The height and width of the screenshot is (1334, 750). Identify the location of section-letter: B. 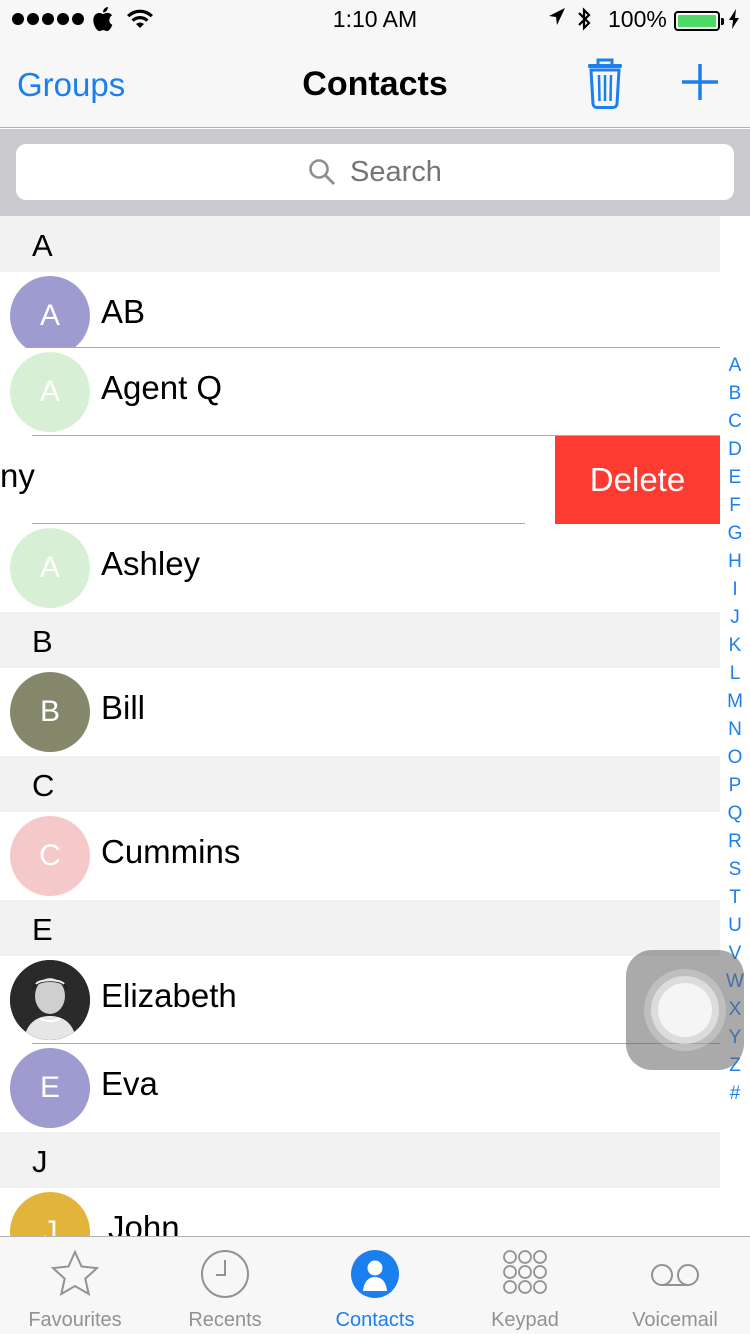
(42, 641).